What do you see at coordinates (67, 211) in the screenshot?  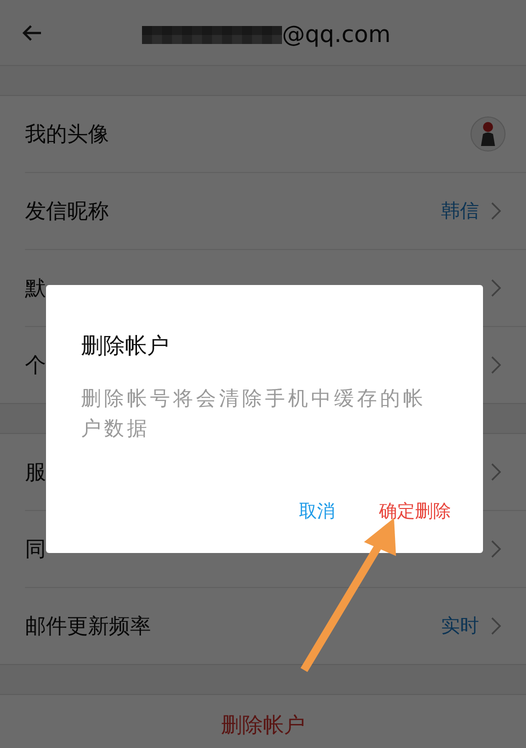 I see `row-label: 发信昵称` at bounding box center [67, 211].